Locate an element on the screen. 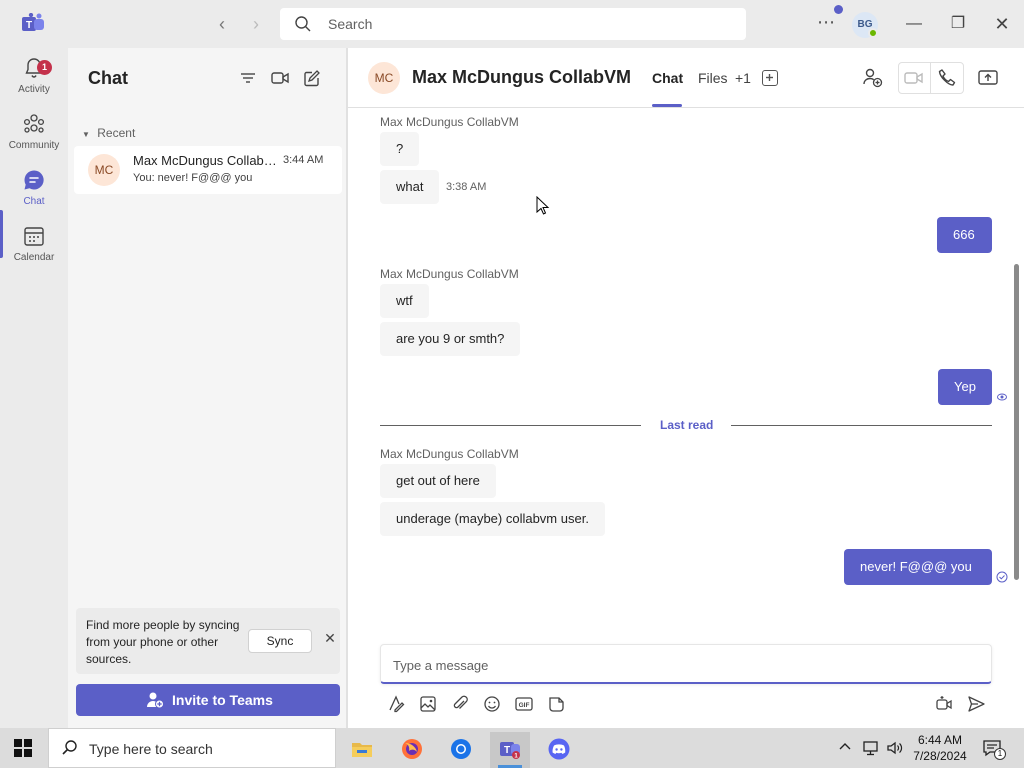  rail-label-chat: Chat is located at coordinates (34, 201).